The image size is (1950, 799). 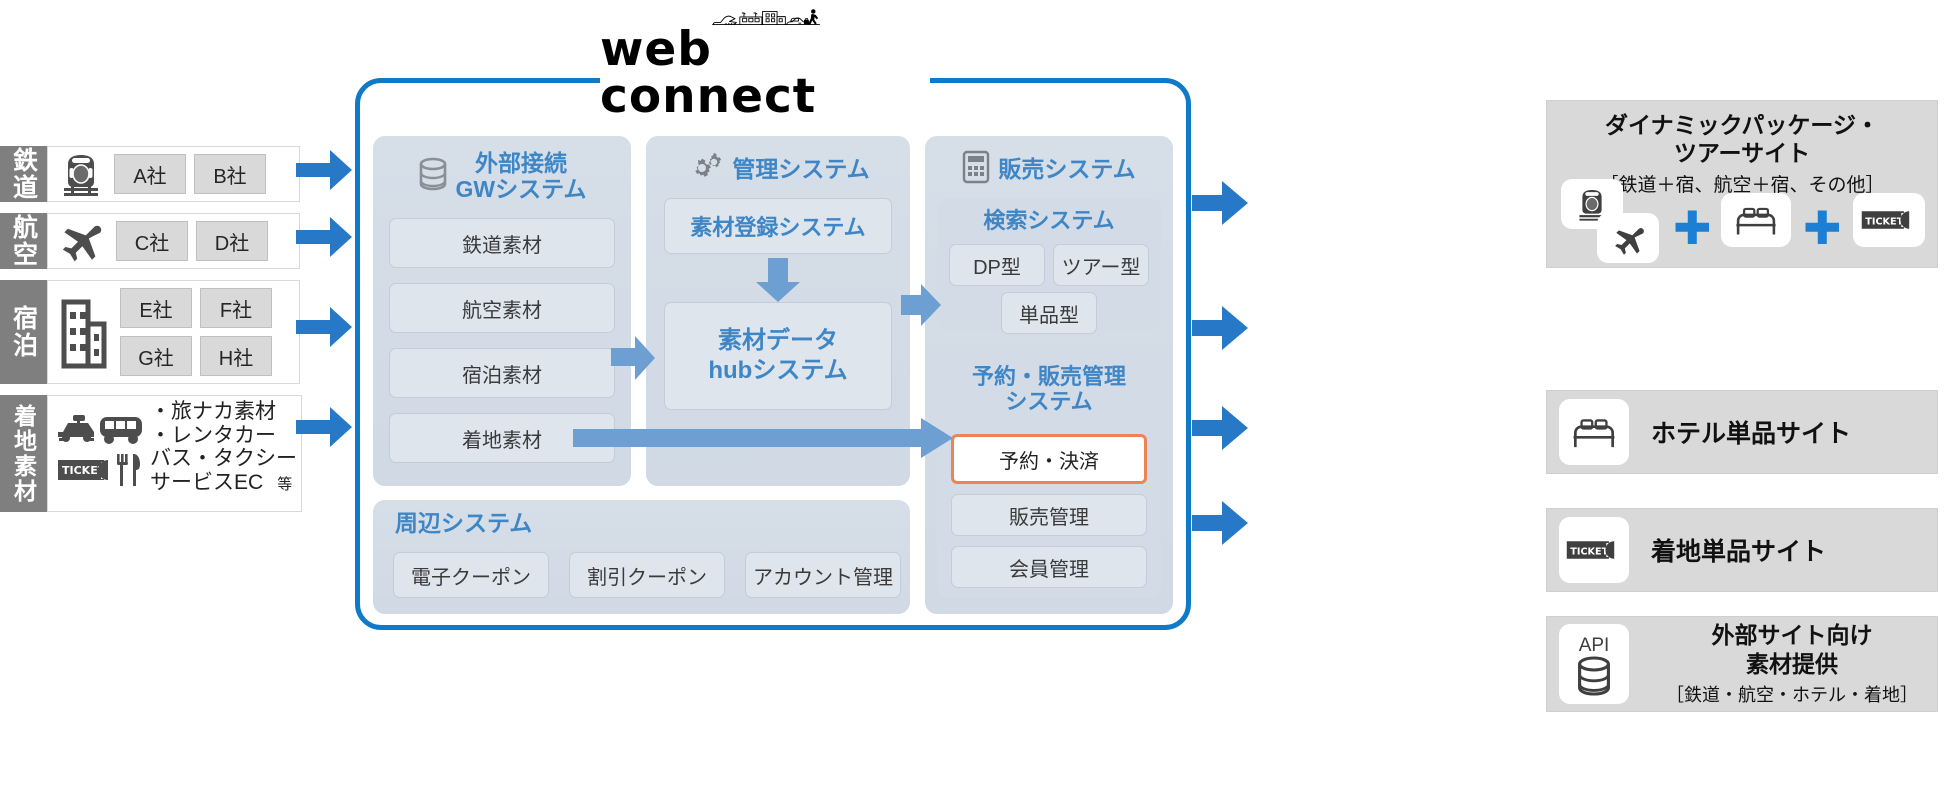 What do you see at coordinates (1792, 664) in the screenshot?
I see `output-title-line2: 素材提供` at bounding box center [1792, 664].